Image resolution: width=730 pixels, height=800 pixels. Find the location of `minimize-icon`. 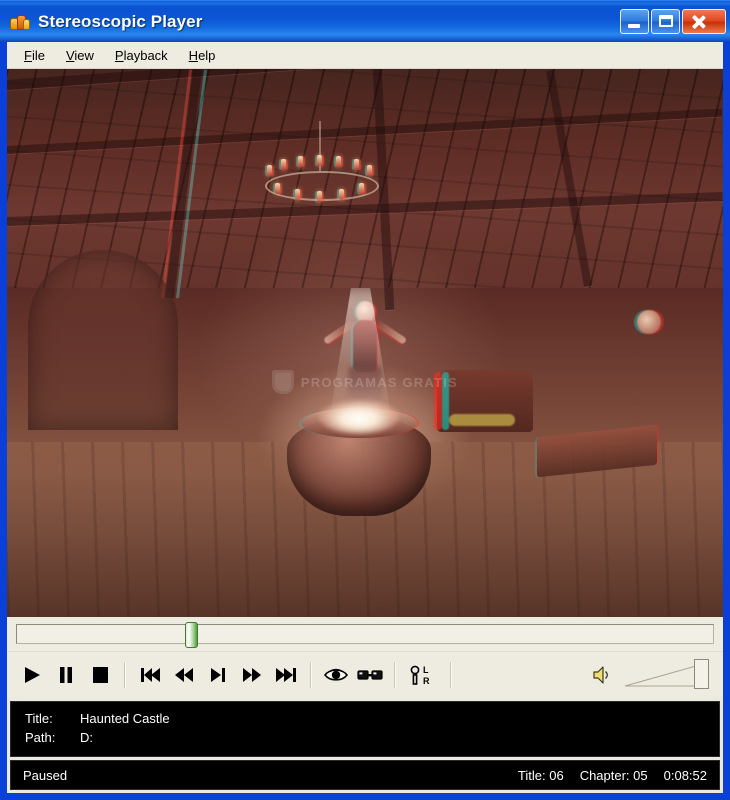

minimize-icon is located at coordinates (634, 26).